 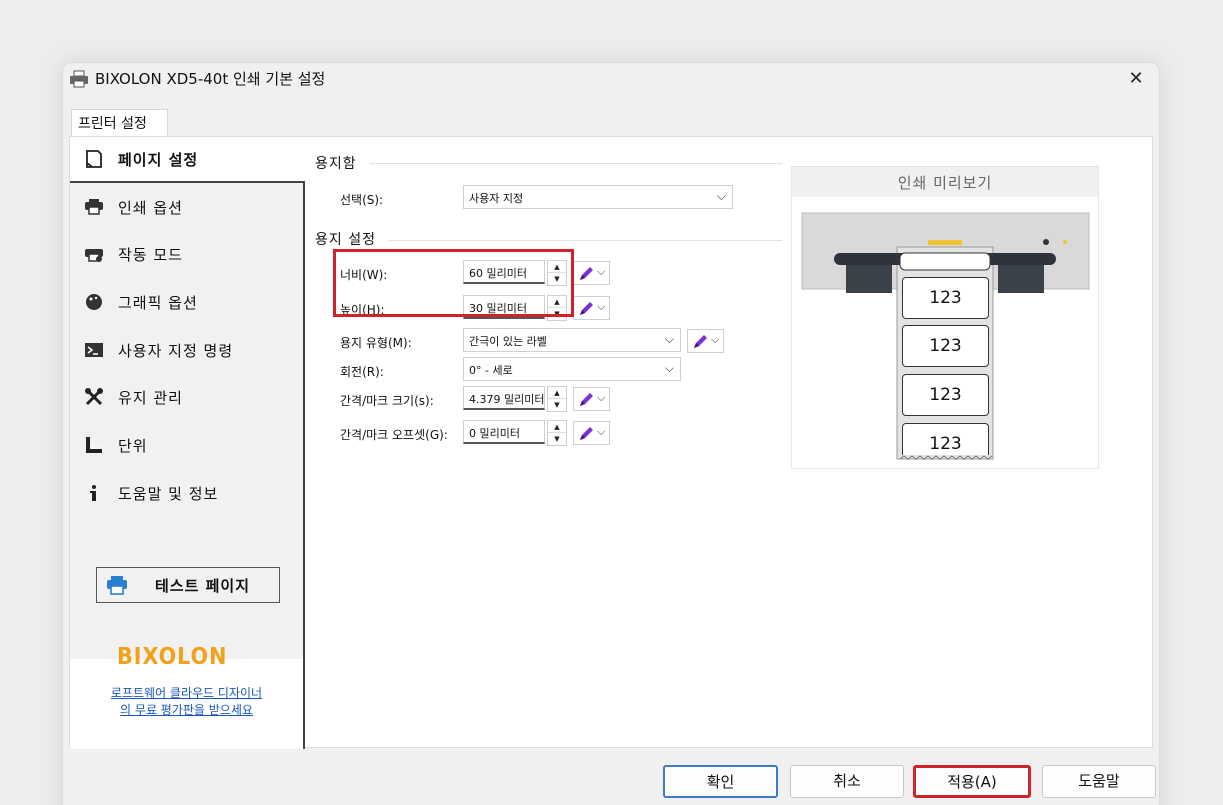 What do you see at coordinates (172, 657) in the screenshot?
I see `bixolon-logo: BIXOLON` at bounding box center [172, 657].